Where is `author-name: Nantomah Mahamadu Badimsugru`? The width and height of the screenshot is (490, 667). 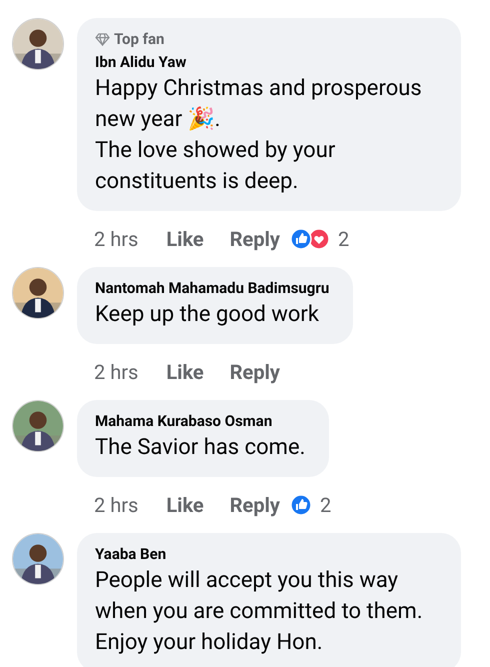 author-name: Nantomah Mahamadu Badimsugru is located at coordinates (212, 287).